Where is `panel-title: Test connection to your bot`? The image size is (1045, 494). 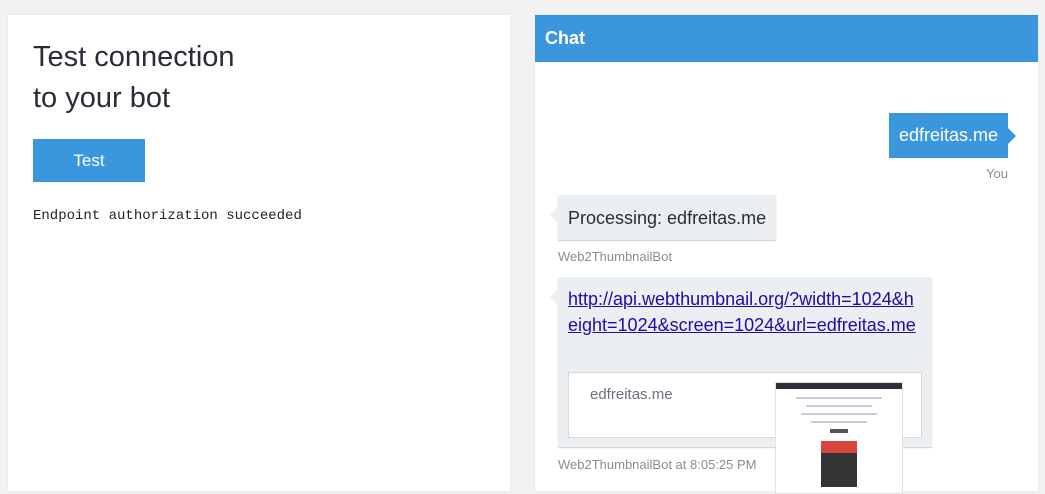 panel-title: Test connection to your bot is located at coordinates (183, 78).